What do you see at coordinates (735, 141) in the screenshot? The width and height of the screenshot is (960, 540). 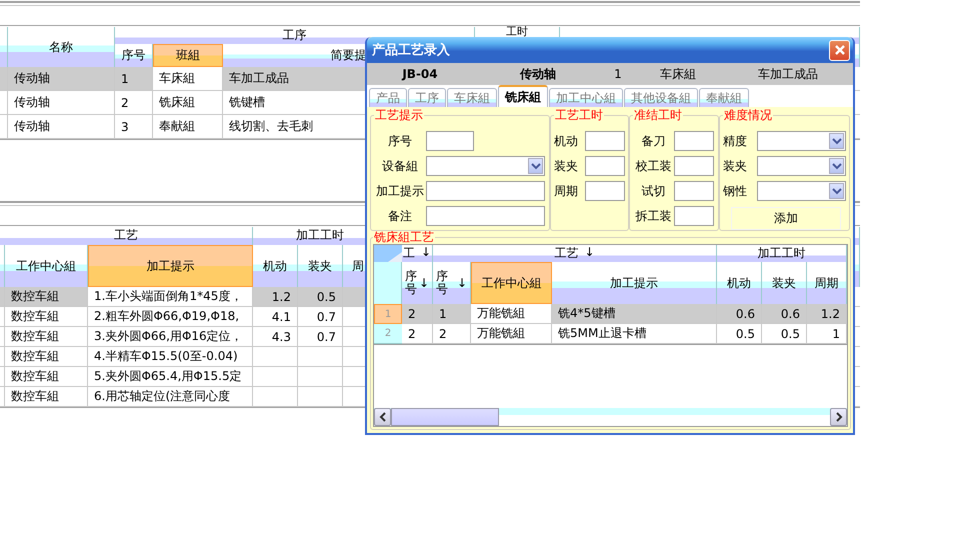 I see `field-label: 精度` at bounding box center [735, 141].